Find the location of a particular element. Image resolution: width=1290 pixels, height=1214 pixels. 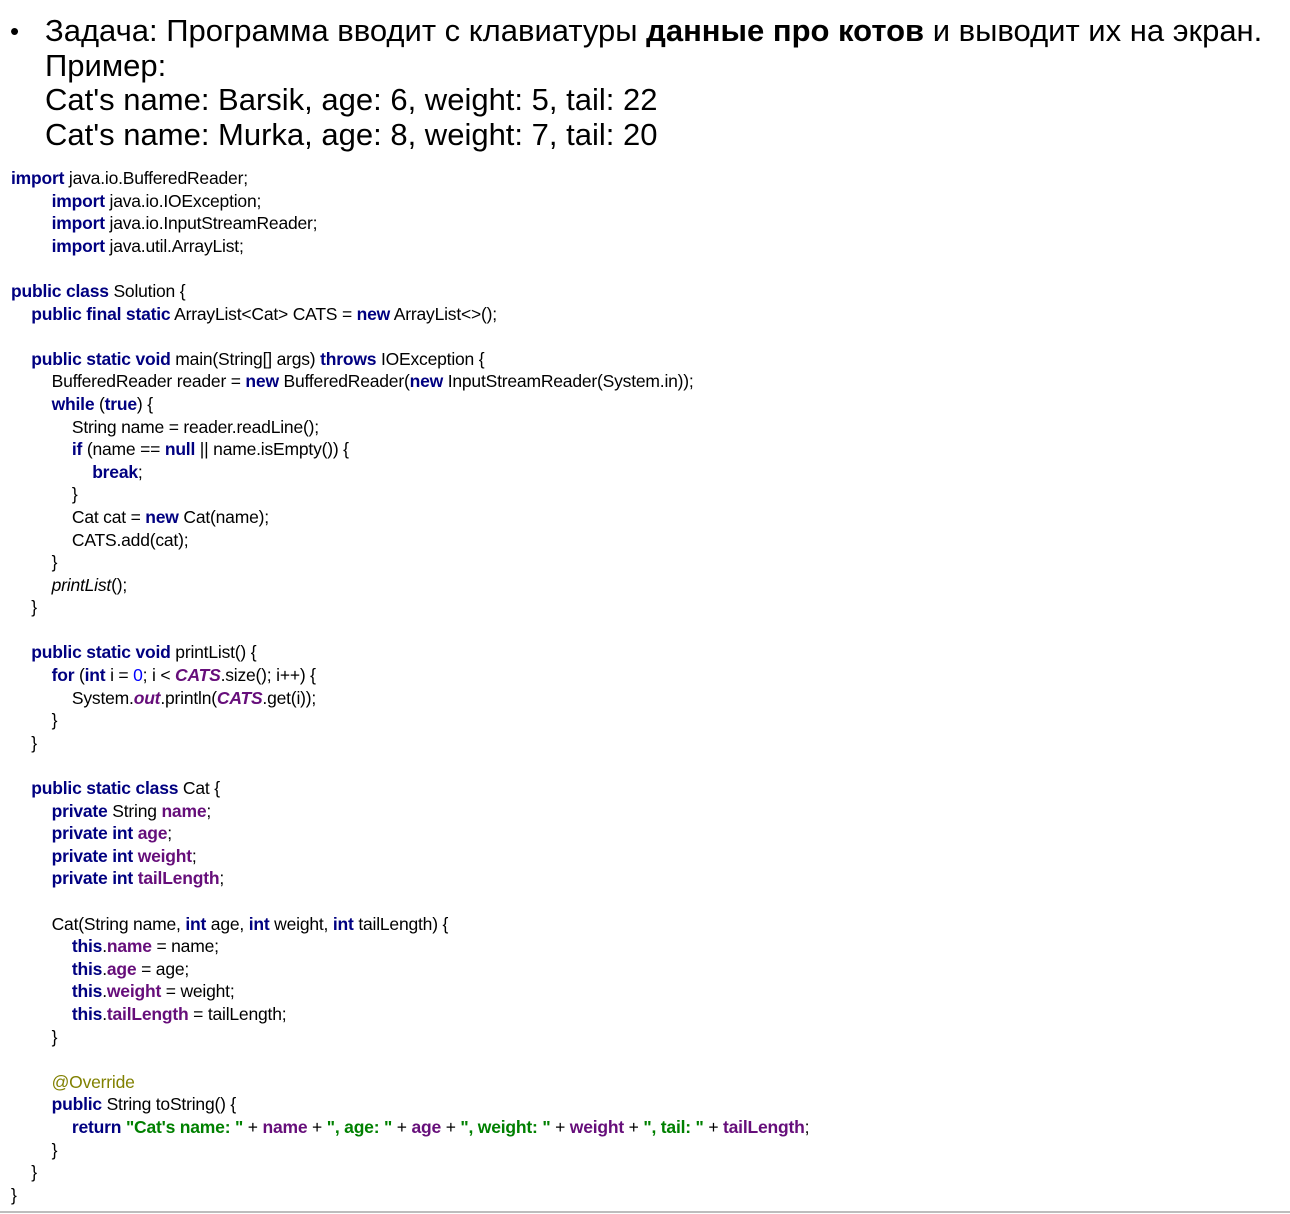

code-line: import java.io.InputStreamReader; is located at coordinates (650, 223).